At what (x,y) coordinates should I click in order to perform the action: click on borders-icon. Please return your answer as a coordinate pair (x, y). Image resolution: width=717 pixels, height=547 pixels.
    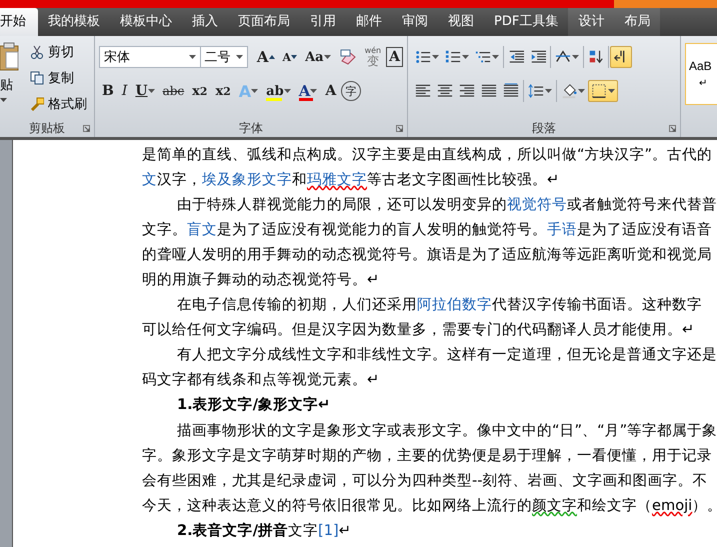
    Looking at the image, I should click on (599, 91).